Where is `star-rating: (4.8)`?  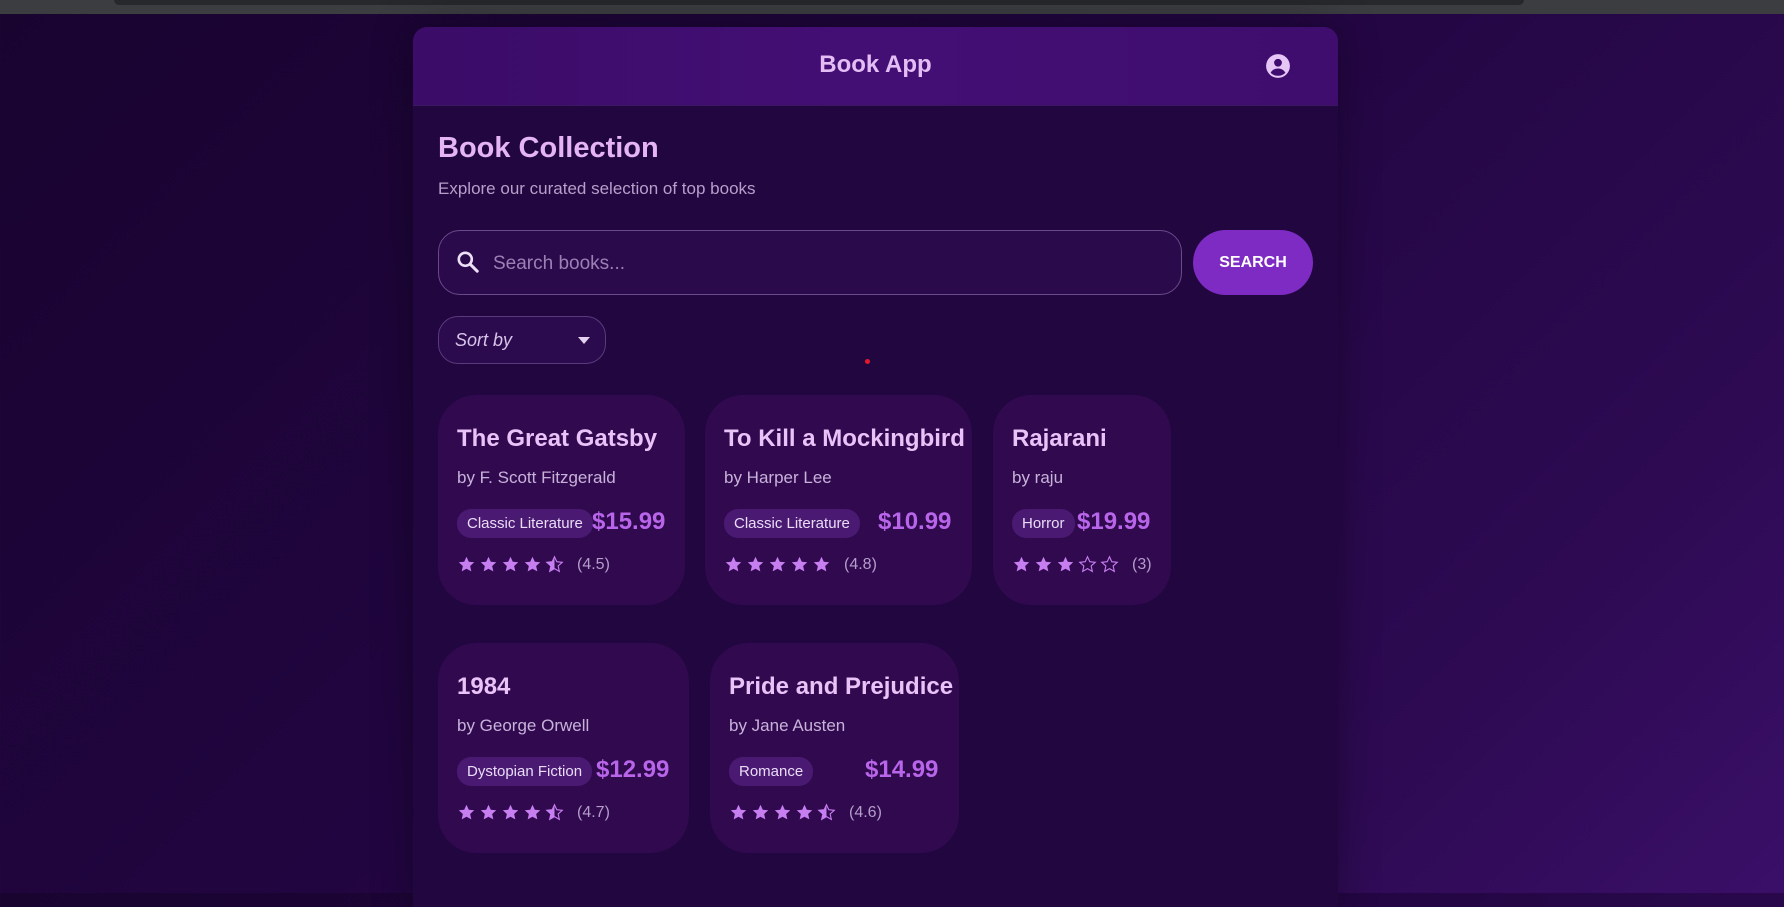 star-rating: (4.8) is located at coordinates (800, 564).